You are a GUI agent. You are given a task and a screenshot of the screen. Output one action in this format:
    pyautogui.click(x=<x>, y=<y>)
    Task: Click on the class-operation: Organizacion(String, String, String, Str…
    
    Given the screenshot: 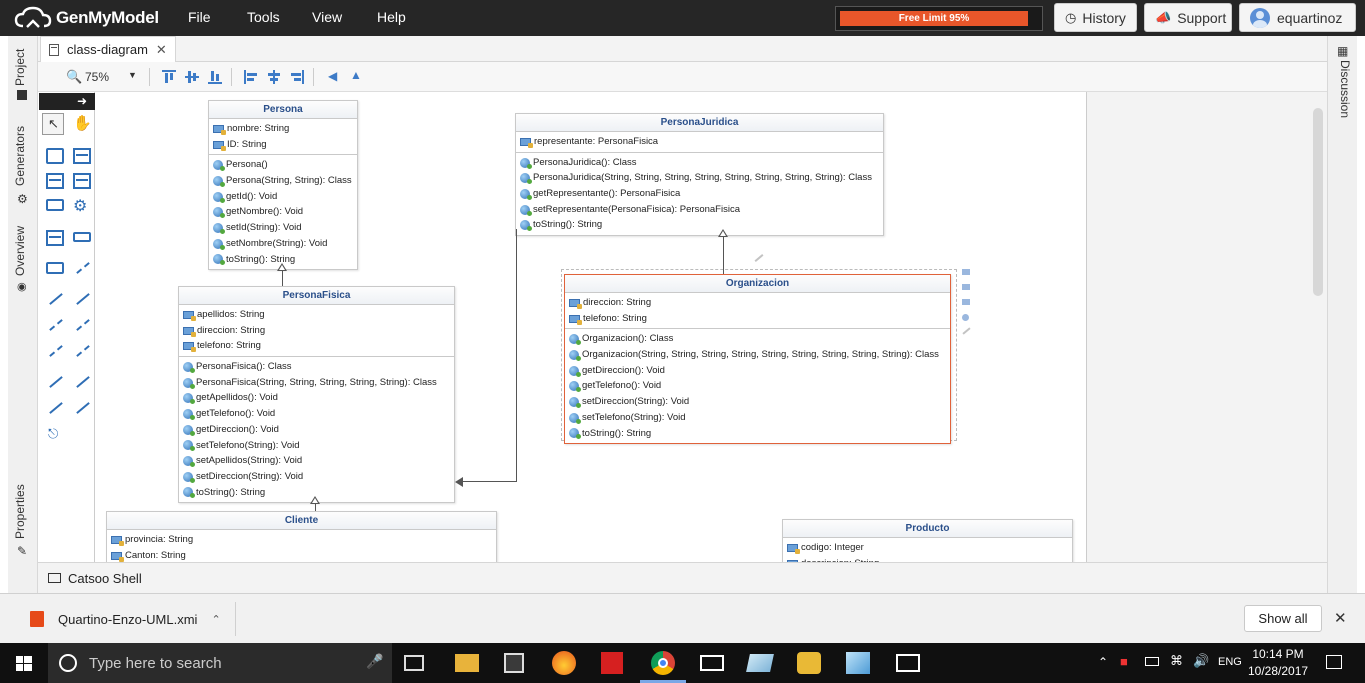 What is the action you would take?
    pyautogui.click(x=757, y=355)
    